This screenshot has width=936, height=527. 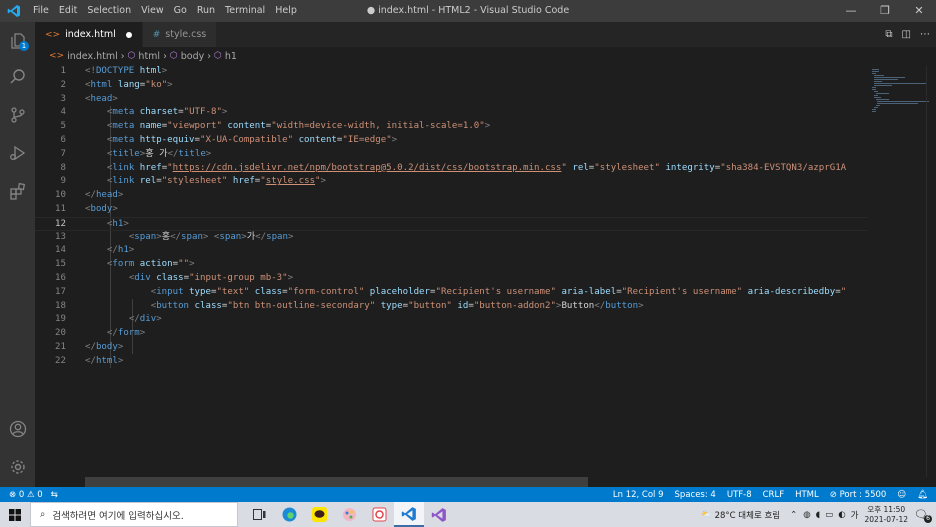 I want to click on speaker-icon: ◐, so click(x=841, y=515).